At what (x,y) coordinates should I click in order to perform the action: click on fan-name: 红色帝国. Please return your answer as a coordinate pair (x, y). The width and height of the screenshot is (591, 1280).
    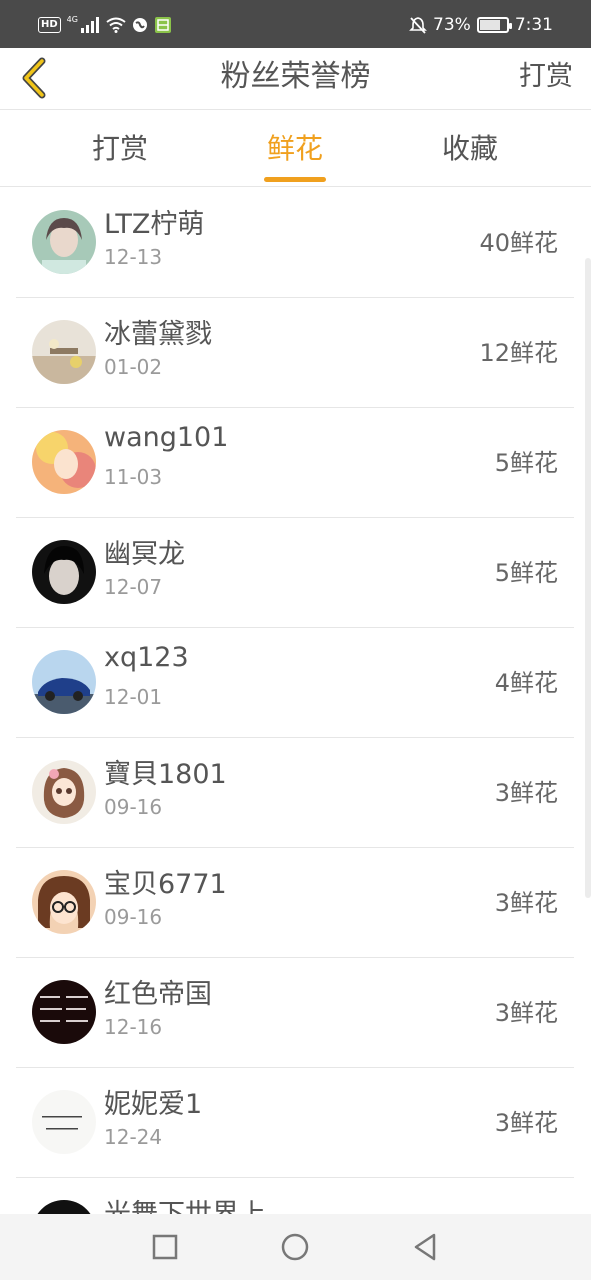
    Looking at the image, I should click on (158, 994).